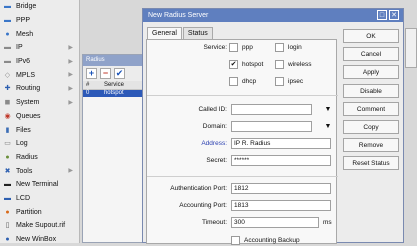 This screenshot has height=246, width=417. I want to click on service-wireless-label: wireless, so click(300, 64).